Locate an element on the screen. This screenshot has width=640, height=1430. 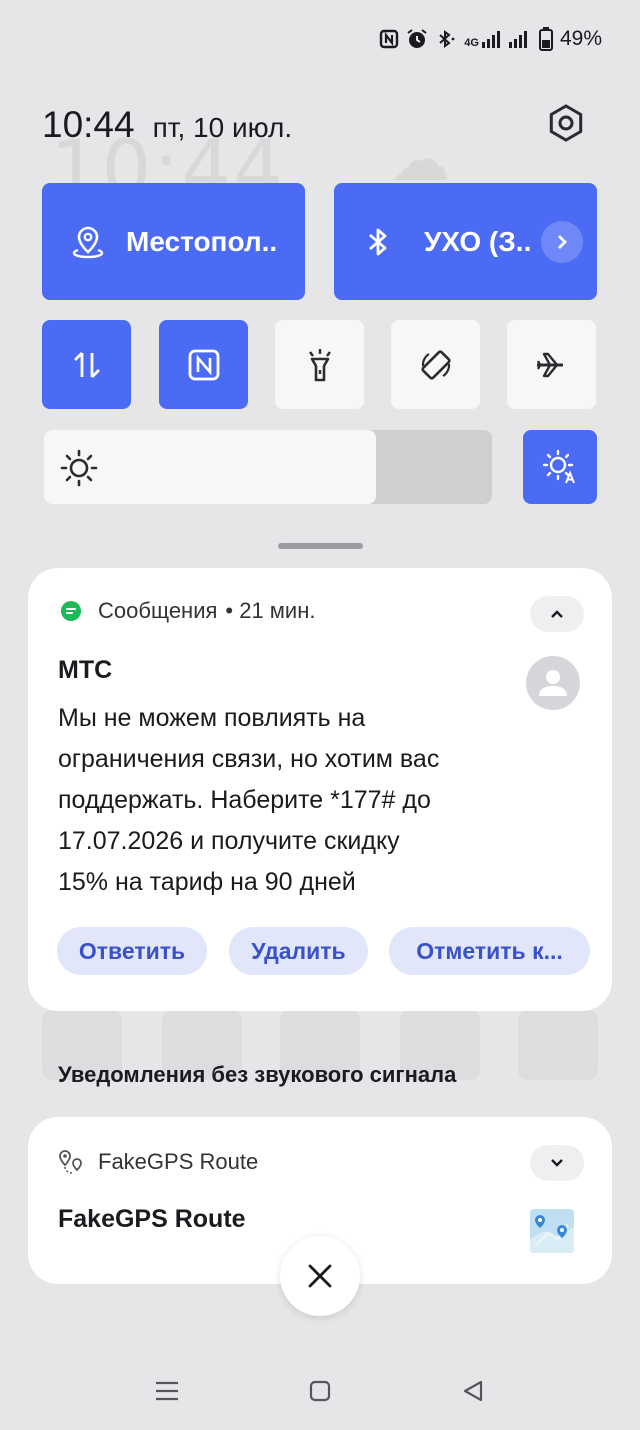
mobile-data-icon is located at coordinates (86, 364).